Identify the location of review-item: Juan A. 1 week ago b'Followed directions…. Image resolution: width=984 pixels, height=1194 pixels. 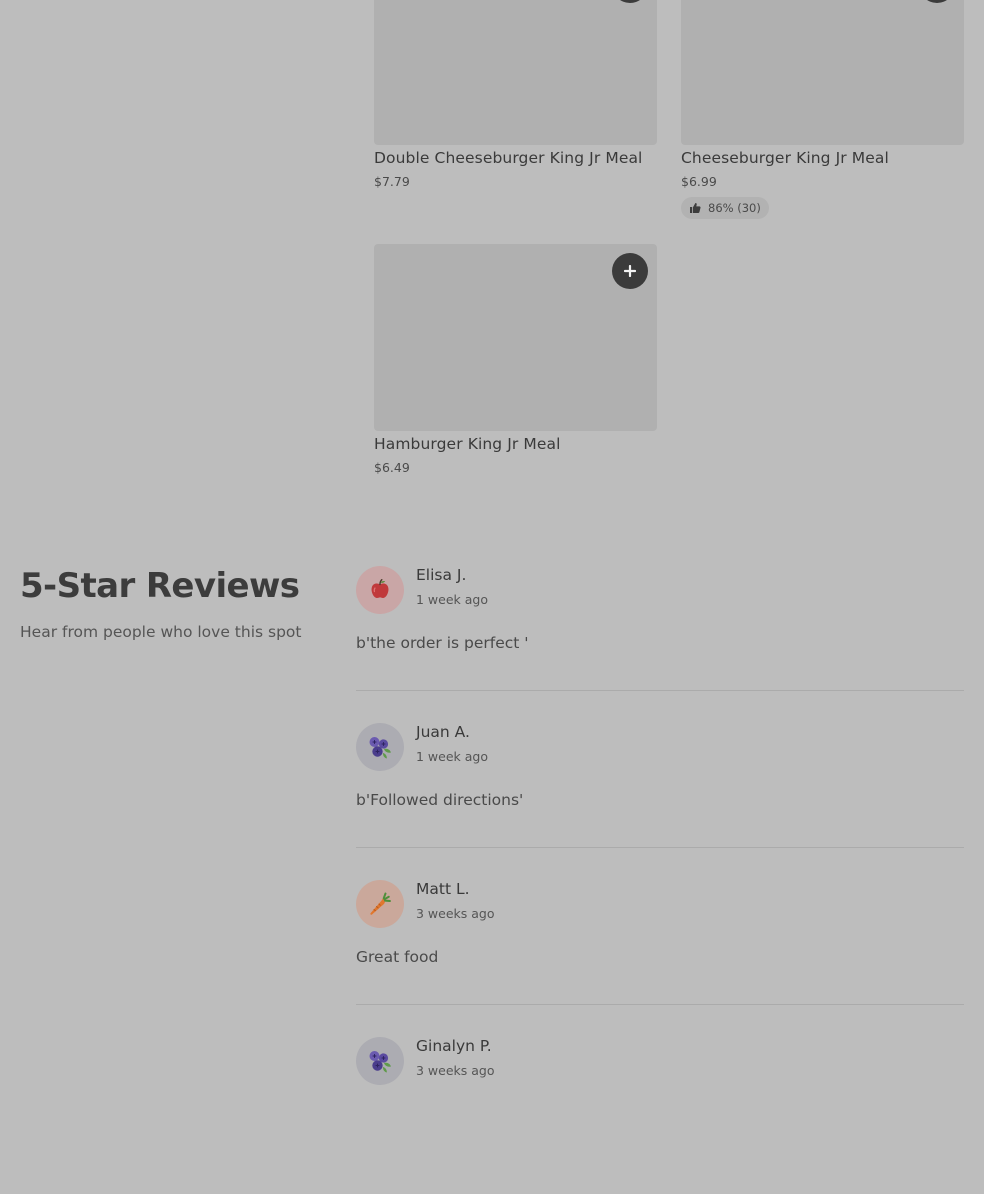
(660, 801).